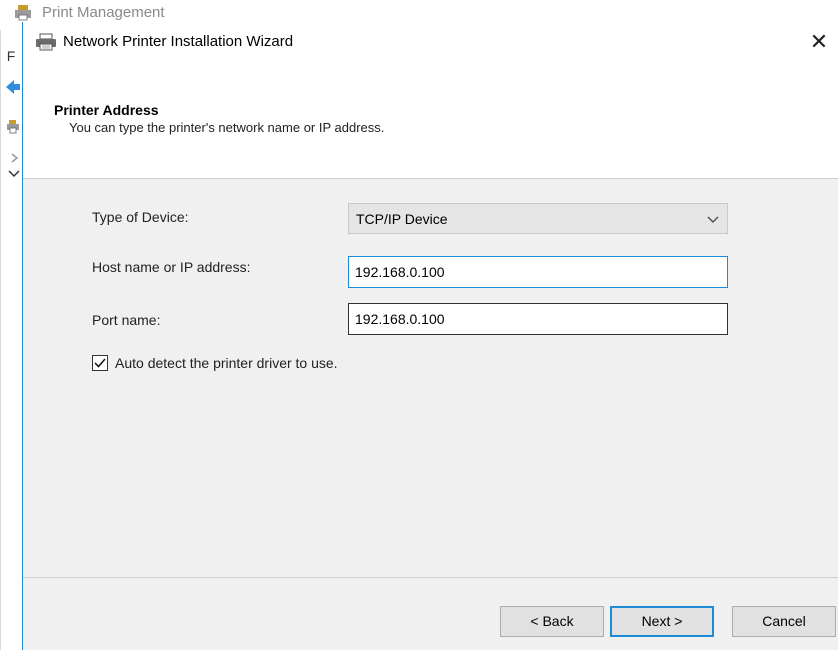 The width and height of the screenshot is (838, 650). I want to click on background-title: Print Management, so click(102, 13).